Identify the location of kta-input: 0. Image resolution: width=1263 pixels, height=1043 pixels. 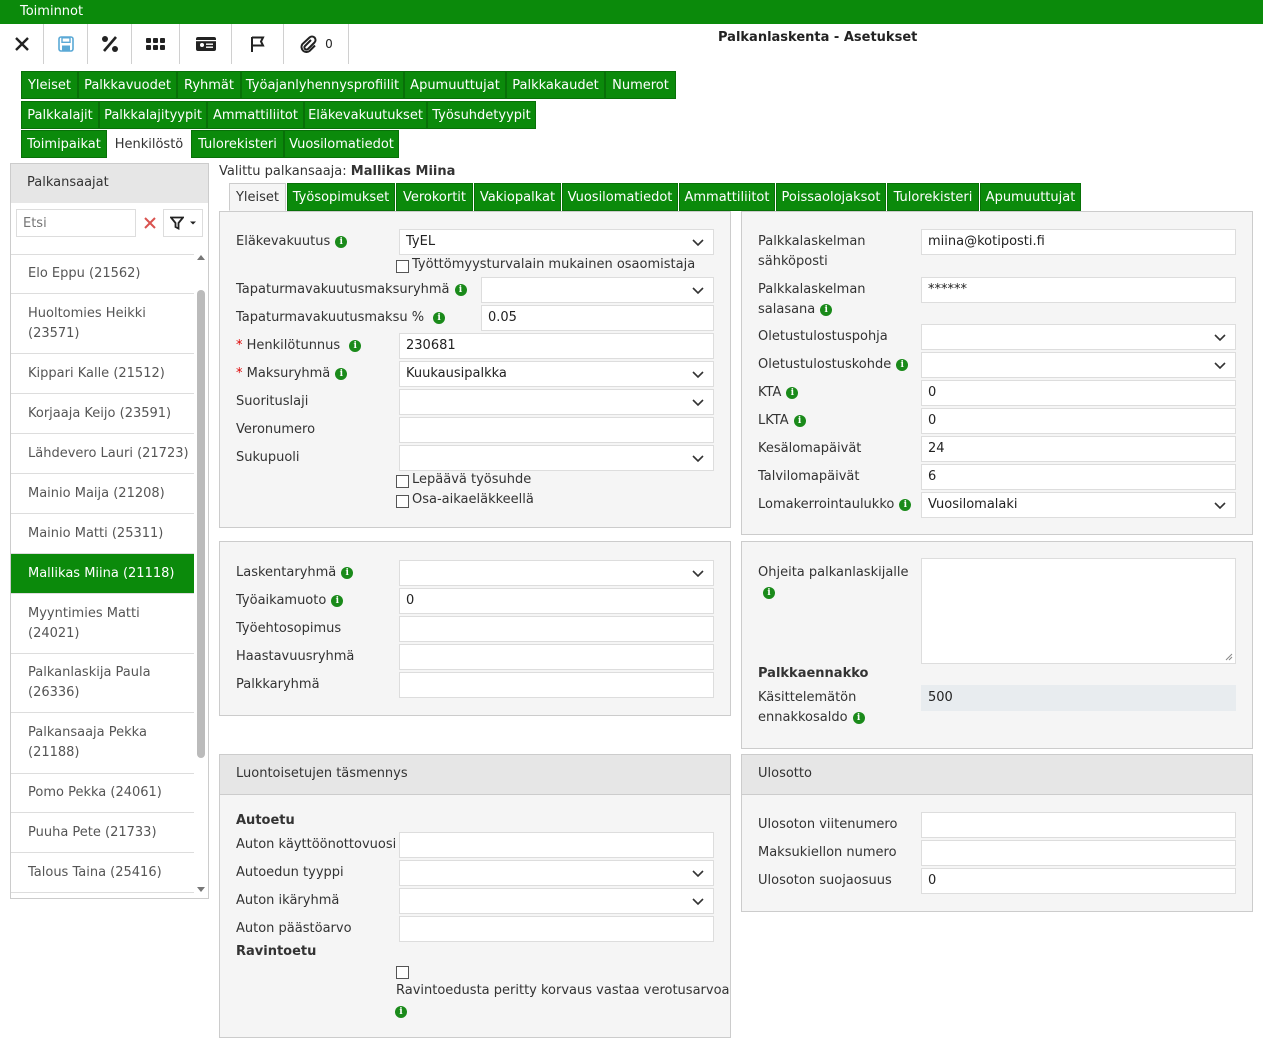
(1078, 393).